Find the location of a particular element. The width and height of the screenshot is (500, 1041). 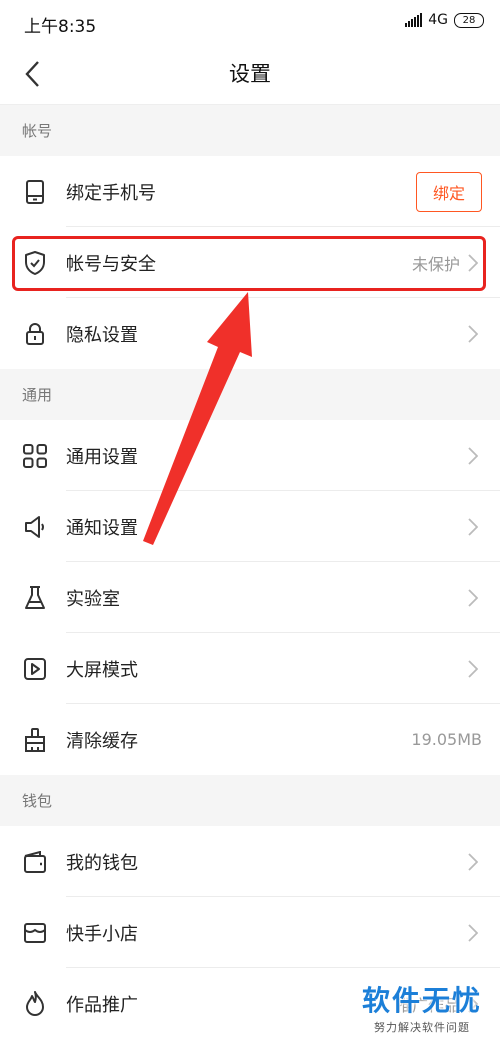

shop-icon is located at coordinates (35, 933).